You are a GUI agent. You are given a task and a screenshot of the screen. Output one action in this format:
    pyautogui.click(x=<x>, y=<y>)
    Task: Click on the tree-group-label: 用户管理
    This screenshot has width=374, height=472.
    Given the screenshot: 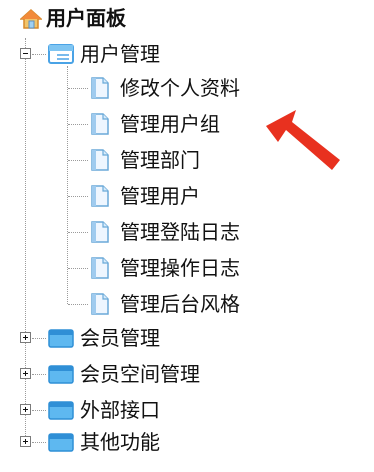 What is the action you would take?
    pyautogui.click(x=120, y=54)
    